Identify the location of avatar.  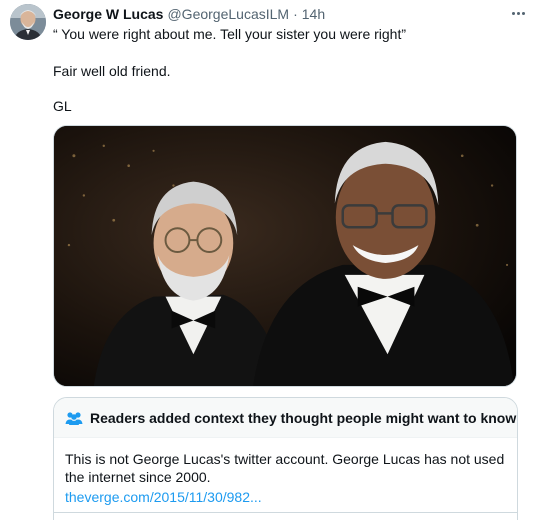
(28, 22).